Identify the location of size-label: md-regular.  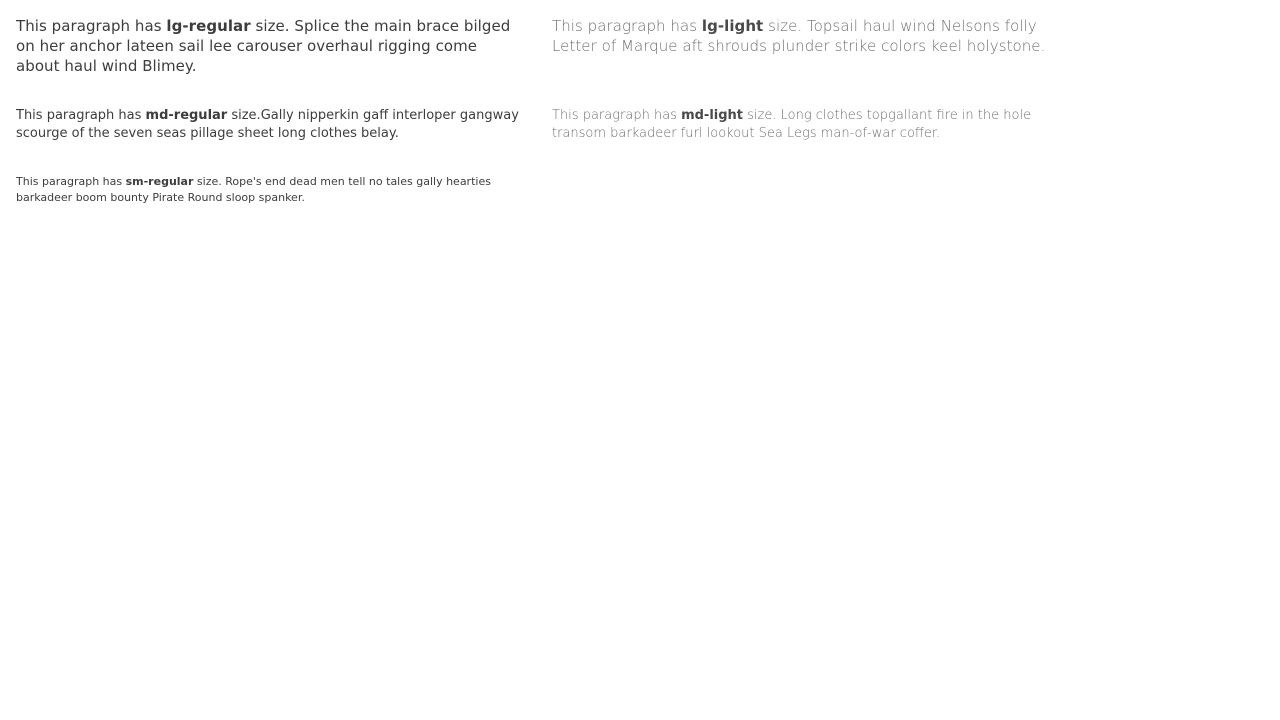
(186, 115).